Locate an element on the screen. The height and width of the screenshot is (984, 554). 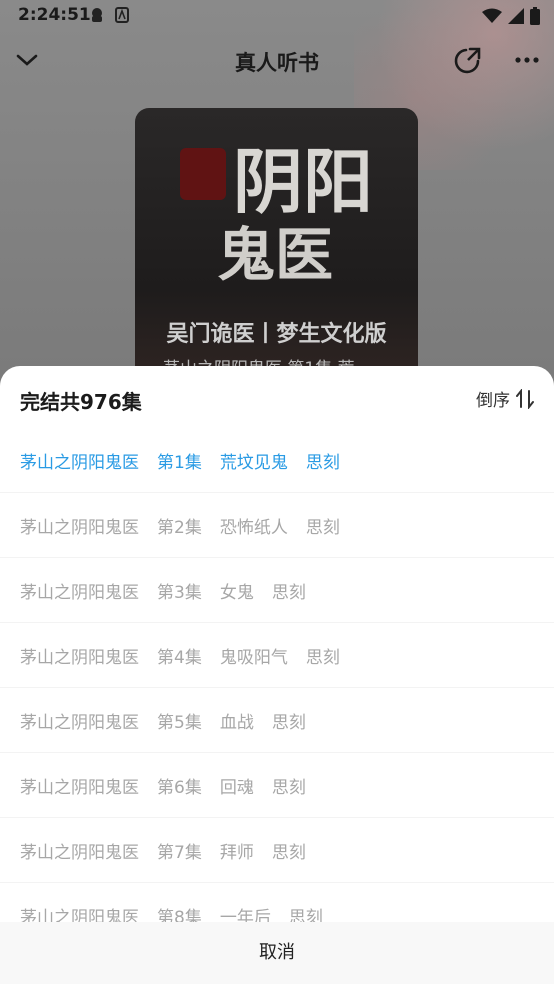
status-system-icons is located at coordinates (511, 16).